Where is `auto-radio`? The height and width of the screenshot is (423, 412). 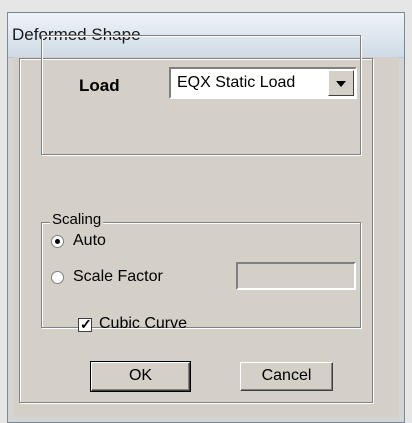
auto-radio is located at coordinates (57, 241).